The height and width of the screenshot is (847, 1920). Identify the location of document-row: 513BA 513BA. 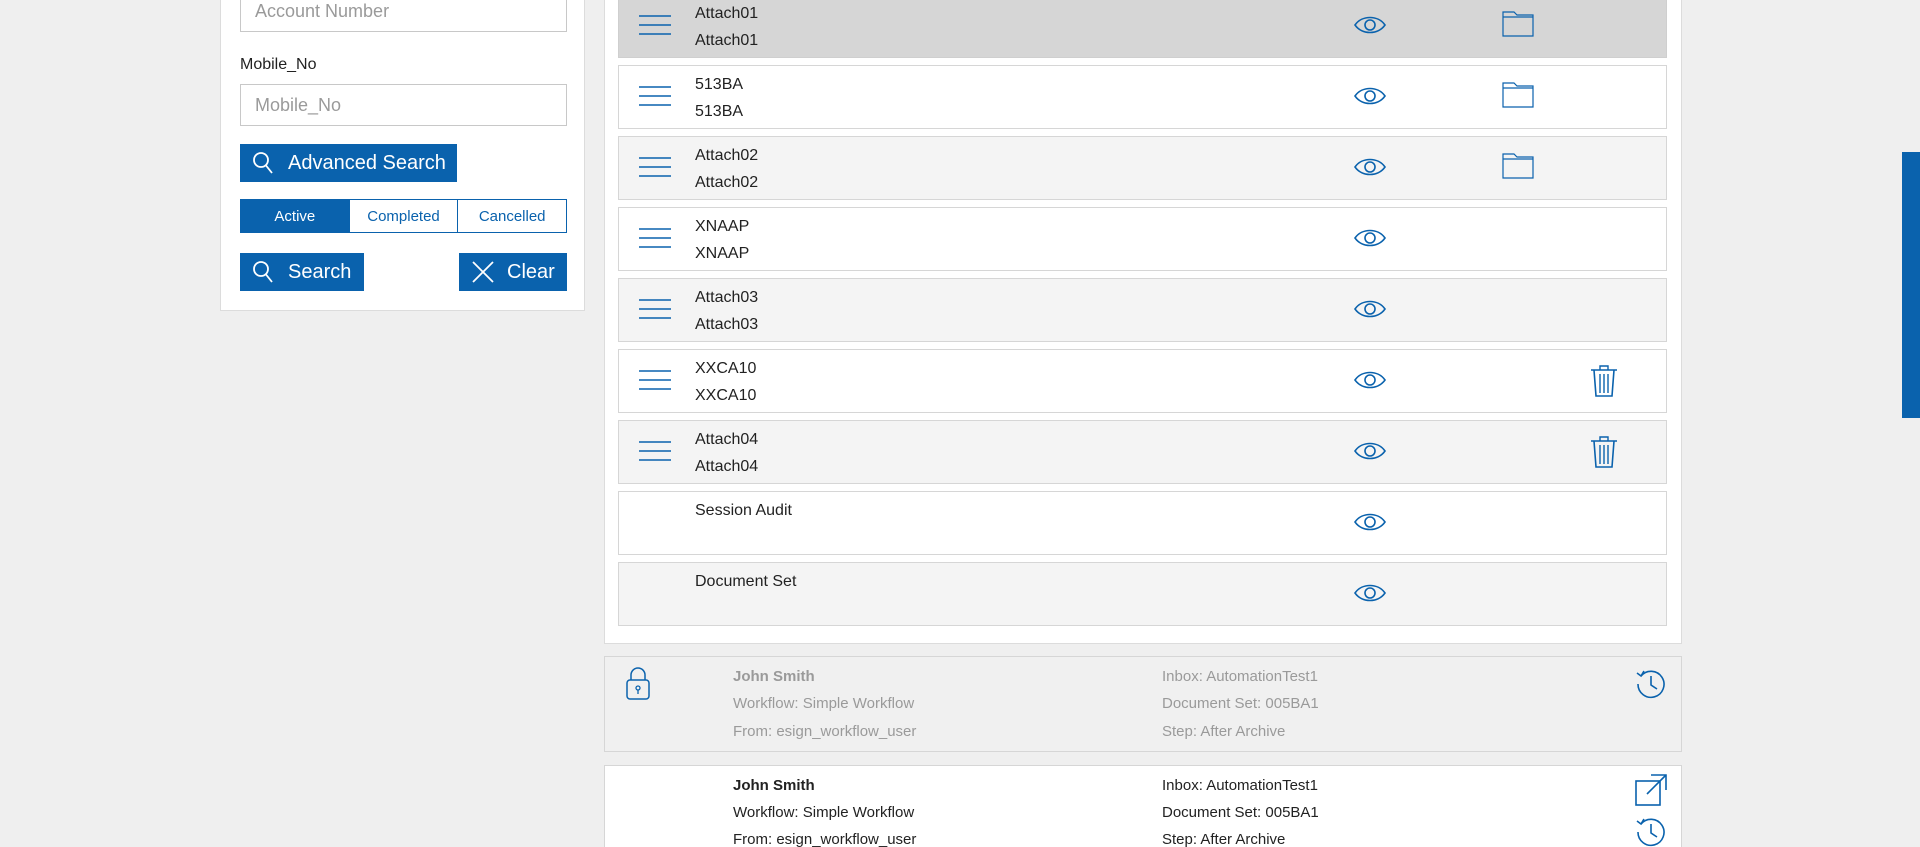
(1142, 97).